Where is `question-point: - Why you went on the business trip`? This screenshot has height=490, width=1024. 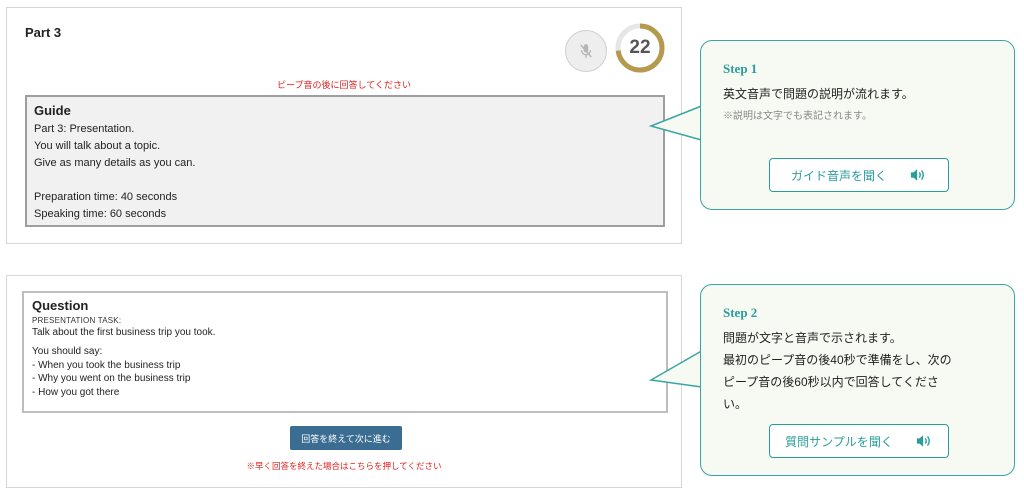 question-point: - Why you went on the business trip is located at coordinates (111, 378).